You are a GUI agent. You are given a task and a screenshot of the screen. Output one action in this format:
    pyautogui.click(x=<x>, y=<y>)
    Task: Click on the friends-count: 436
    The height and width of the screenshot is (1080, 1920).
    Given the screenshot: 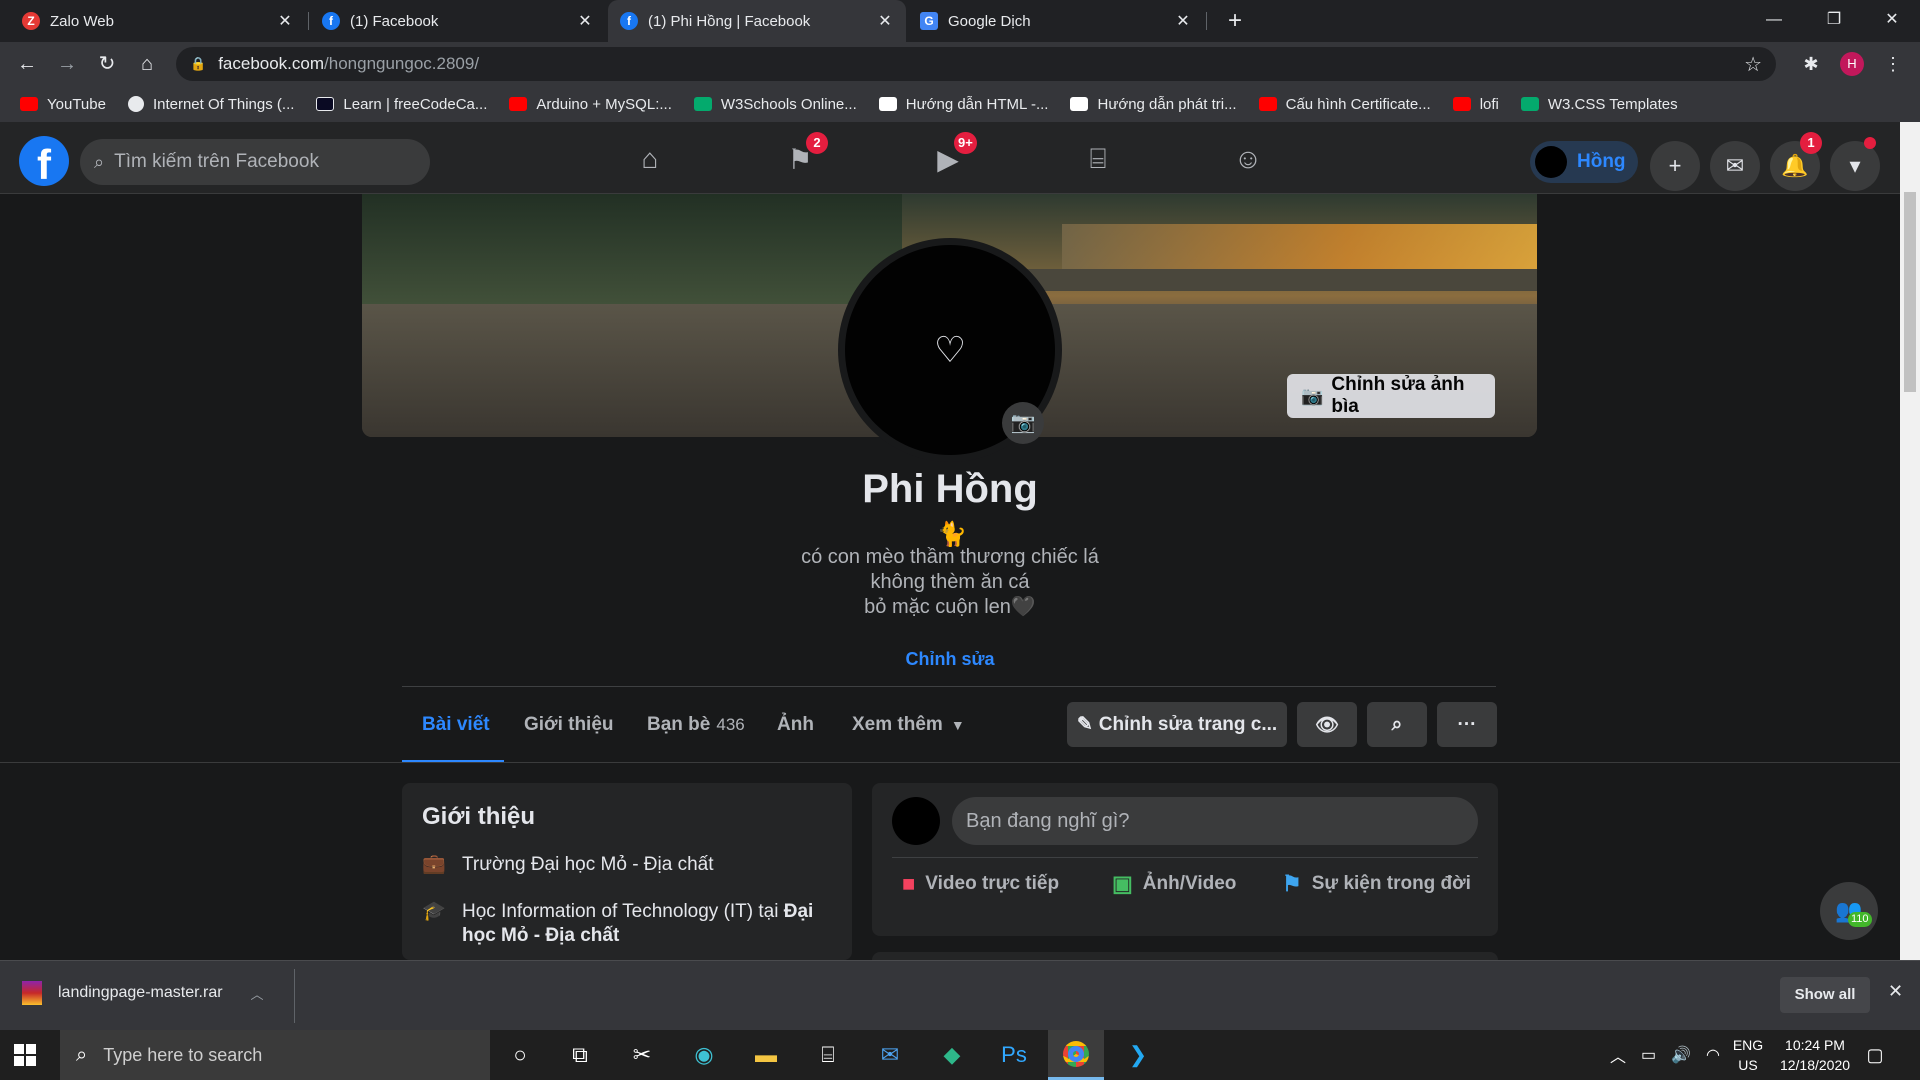 What is the action you would take?
    pyautogui.click(x=730, y=724)
    